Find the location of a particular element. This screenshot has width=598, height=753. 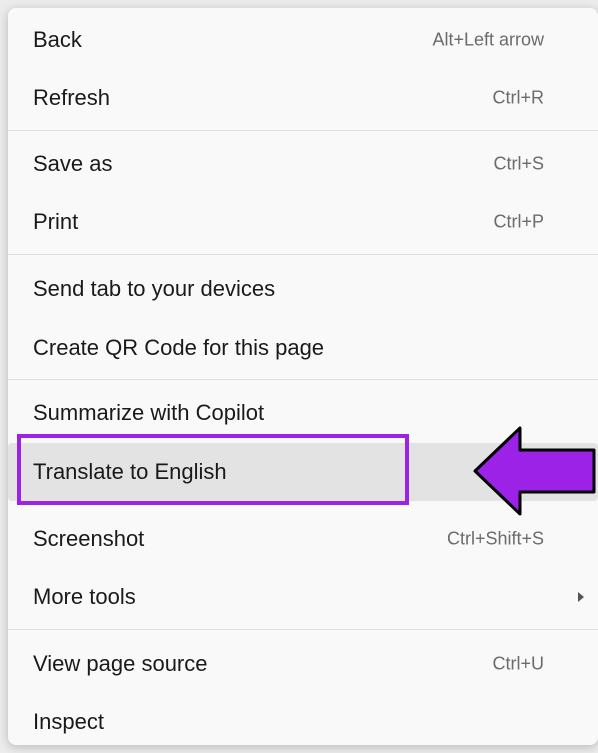

menu-item-refresh: Refresh Ctrl+R is located at coordinates (303, 98).